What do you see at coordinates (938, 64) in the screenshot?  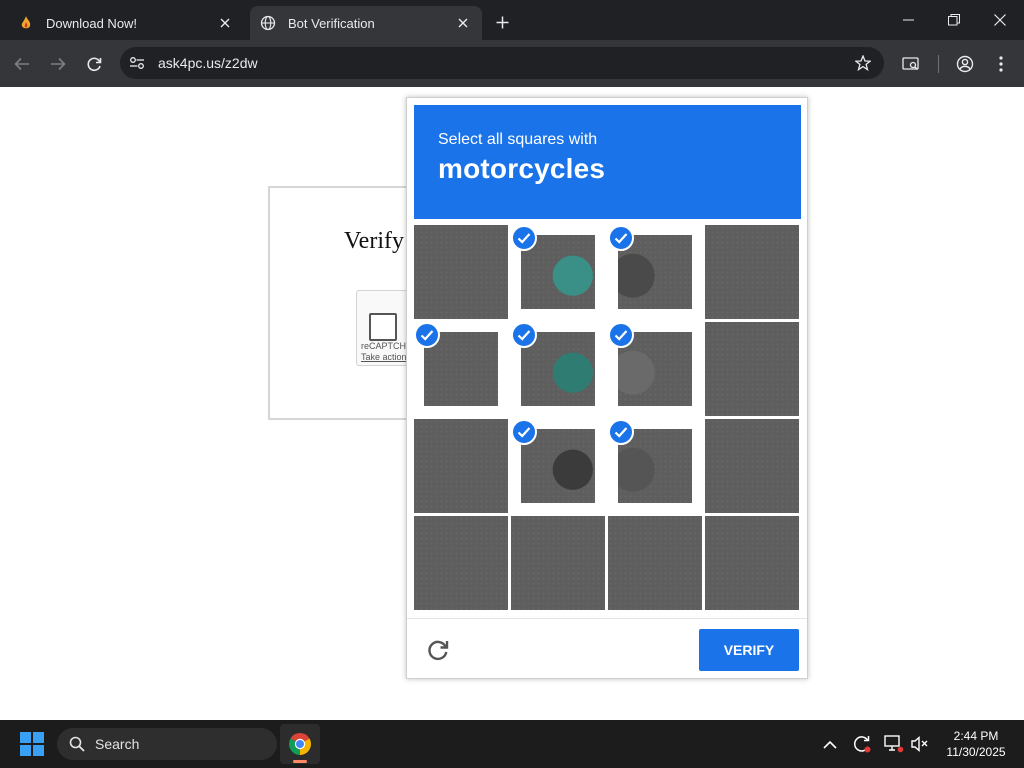 I see `toolbar-divider` at bounding box center [938, 64].